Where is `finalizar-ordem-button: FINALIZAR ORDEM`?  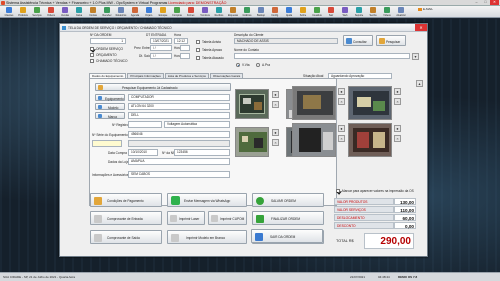
finalizar-ordem-button: FINALIZAR ORDEM is located at coordinates (288, 218).